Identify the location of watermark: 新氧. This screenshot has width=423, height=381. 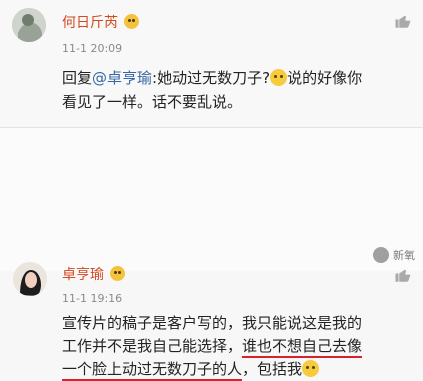
(394, 255).